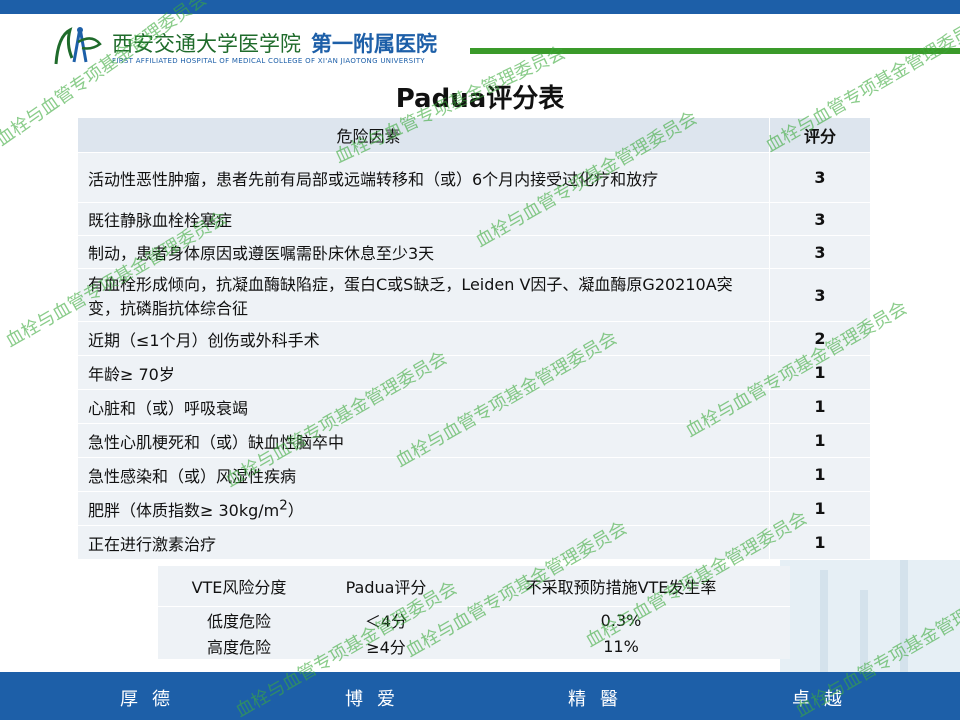 This screenshot has width=960, height=723. Describe the element at coordinates (621, 620) in the screenshot. I see `vte-rate-cell: 0.3%` at that location.